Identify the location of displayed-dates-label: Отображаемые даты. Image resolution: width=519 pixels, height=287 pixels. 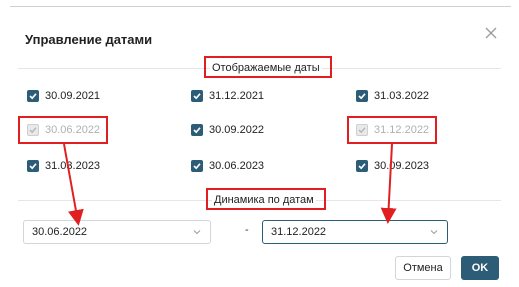
(266, 68).